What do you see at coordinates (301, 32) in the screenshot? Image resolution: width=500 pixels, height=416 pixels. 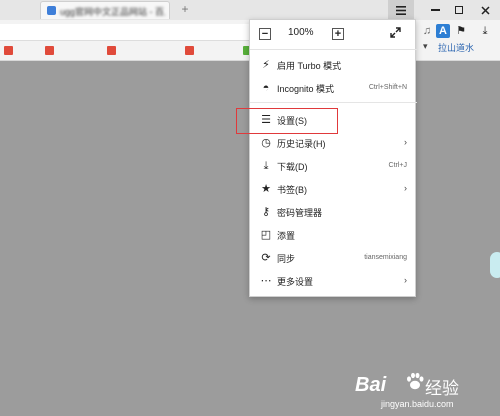 I see `zoom-level: 100%` at bounding box center [301, 32].